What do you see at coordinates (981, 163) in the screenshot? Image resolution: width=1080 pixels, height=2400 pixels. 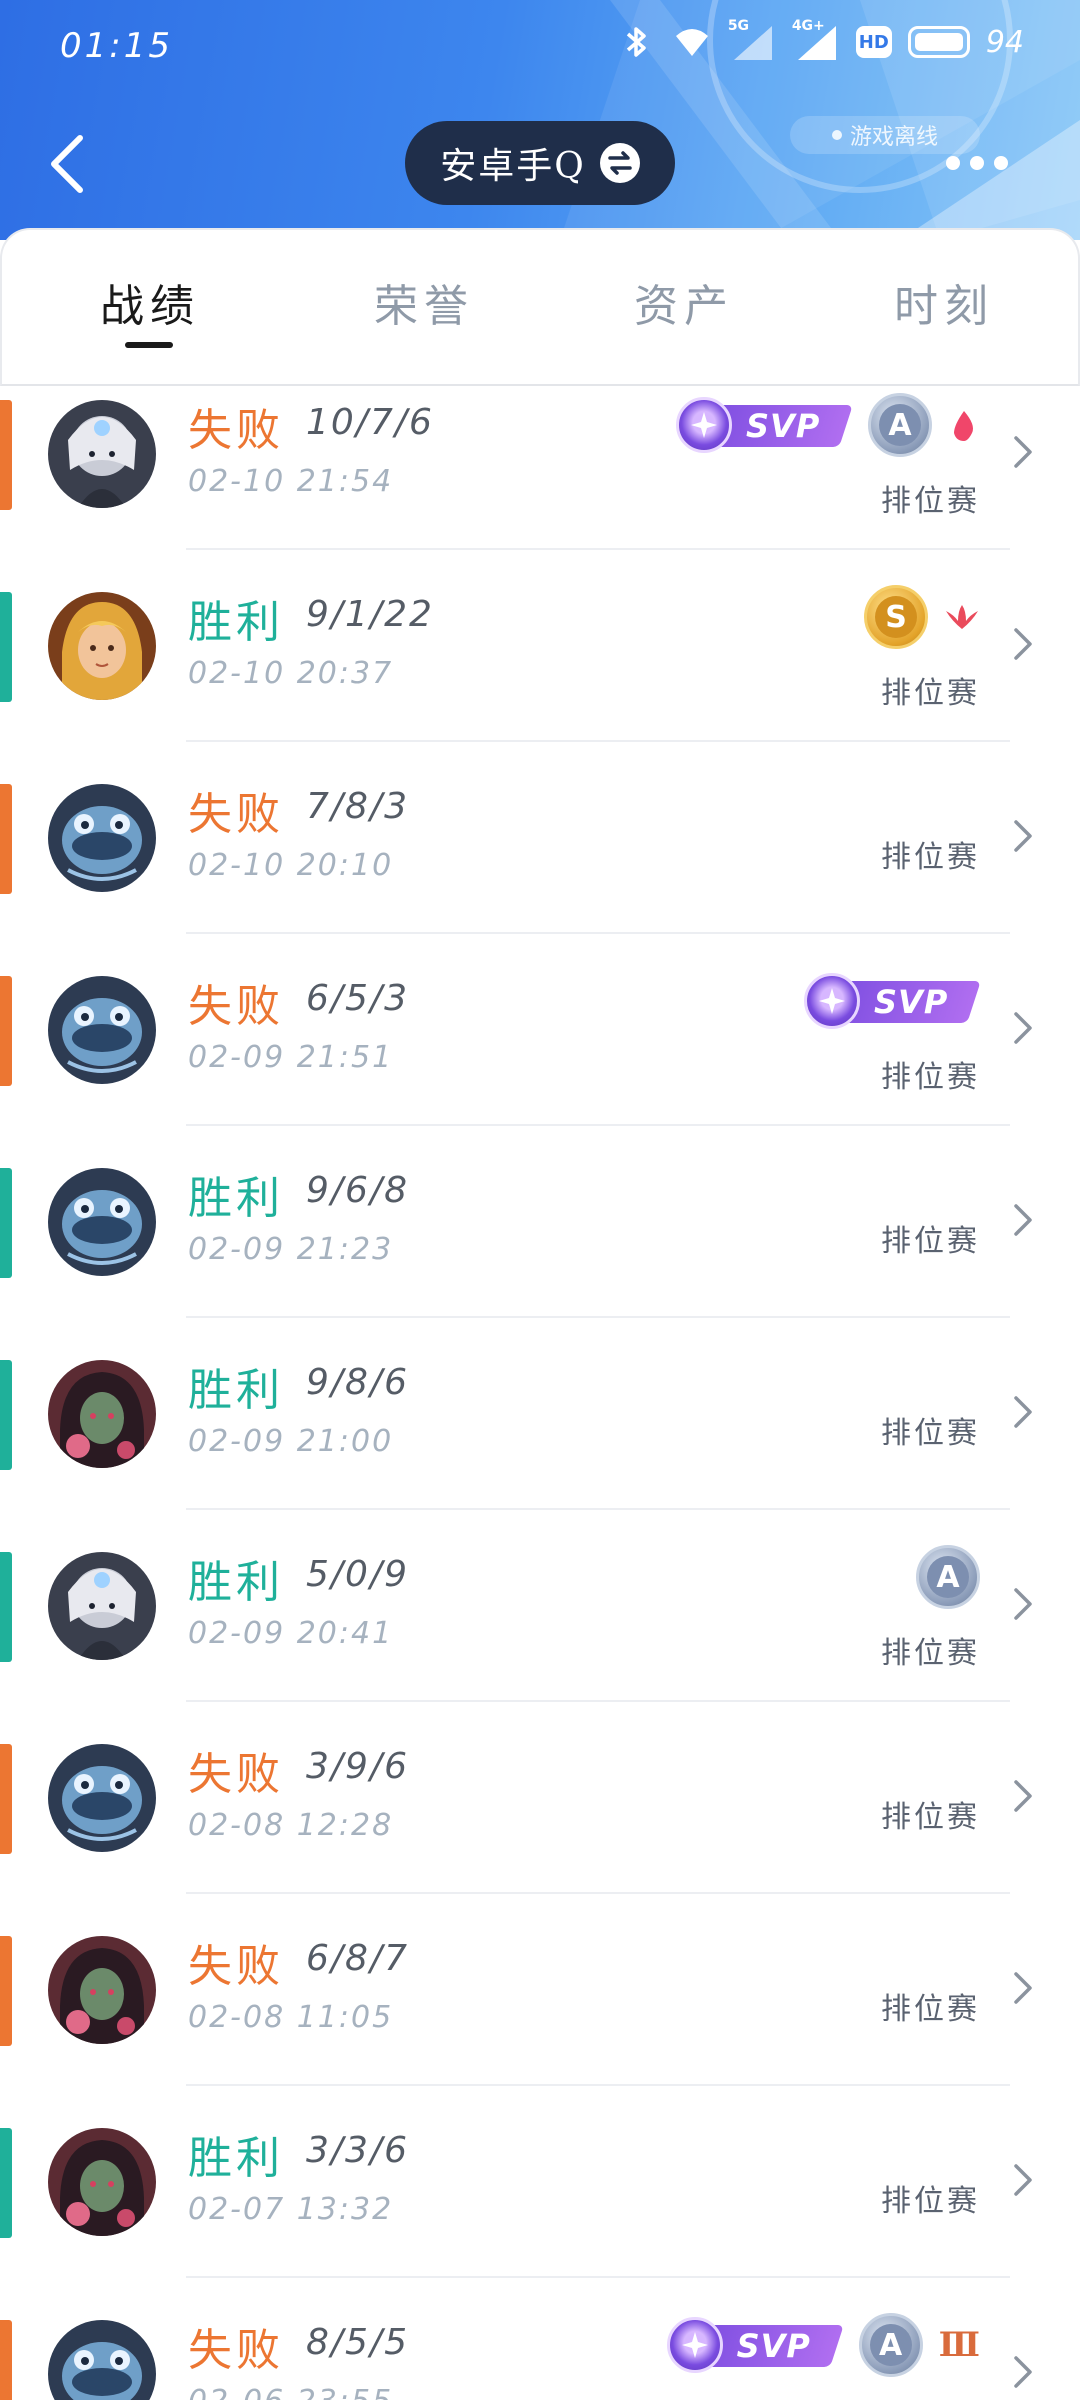 I see `more-options-button` at bounding box center [981, 163].